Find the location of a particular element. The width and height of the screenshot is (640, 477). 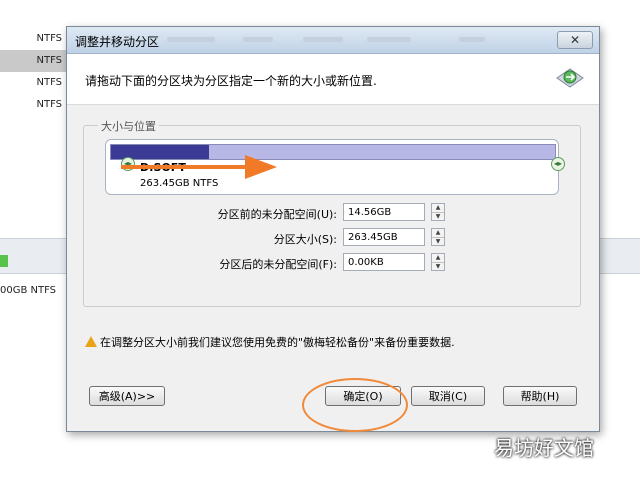

title-bar: 调整并移动分区 ✕ is located at coordinates (333, 40).